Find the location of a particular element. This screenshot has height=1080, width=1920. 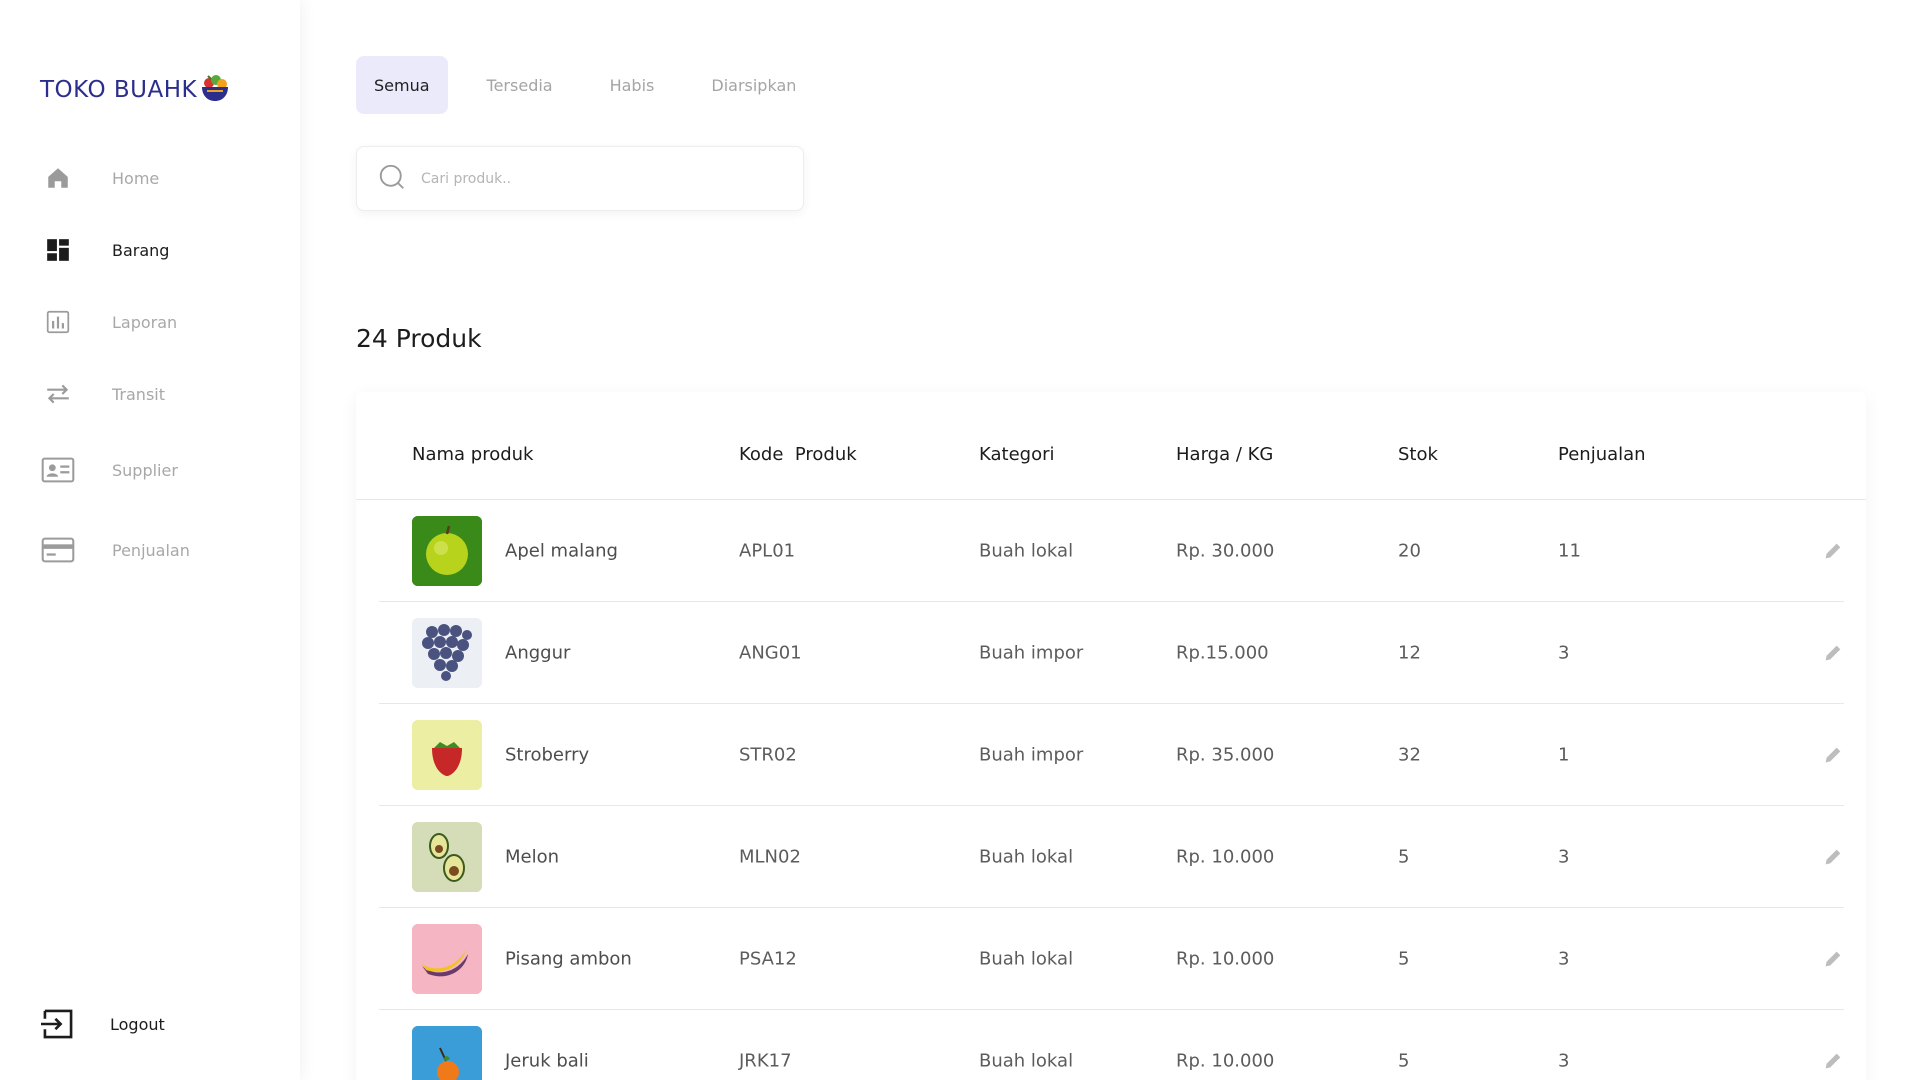

product-price: Rp. 30.000 is located at coordinates (1225, 550).